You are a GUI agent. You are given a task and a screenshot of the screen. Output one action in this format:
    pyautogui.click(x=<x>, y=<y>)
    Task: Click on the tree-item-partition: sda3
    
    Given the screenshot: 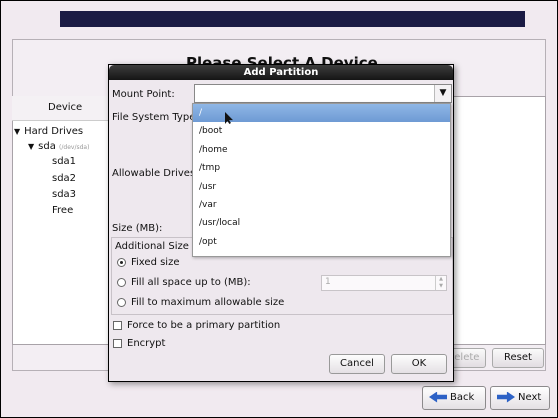 What is the action you would take?
    pyautogui.click(x=64, y=194)
    